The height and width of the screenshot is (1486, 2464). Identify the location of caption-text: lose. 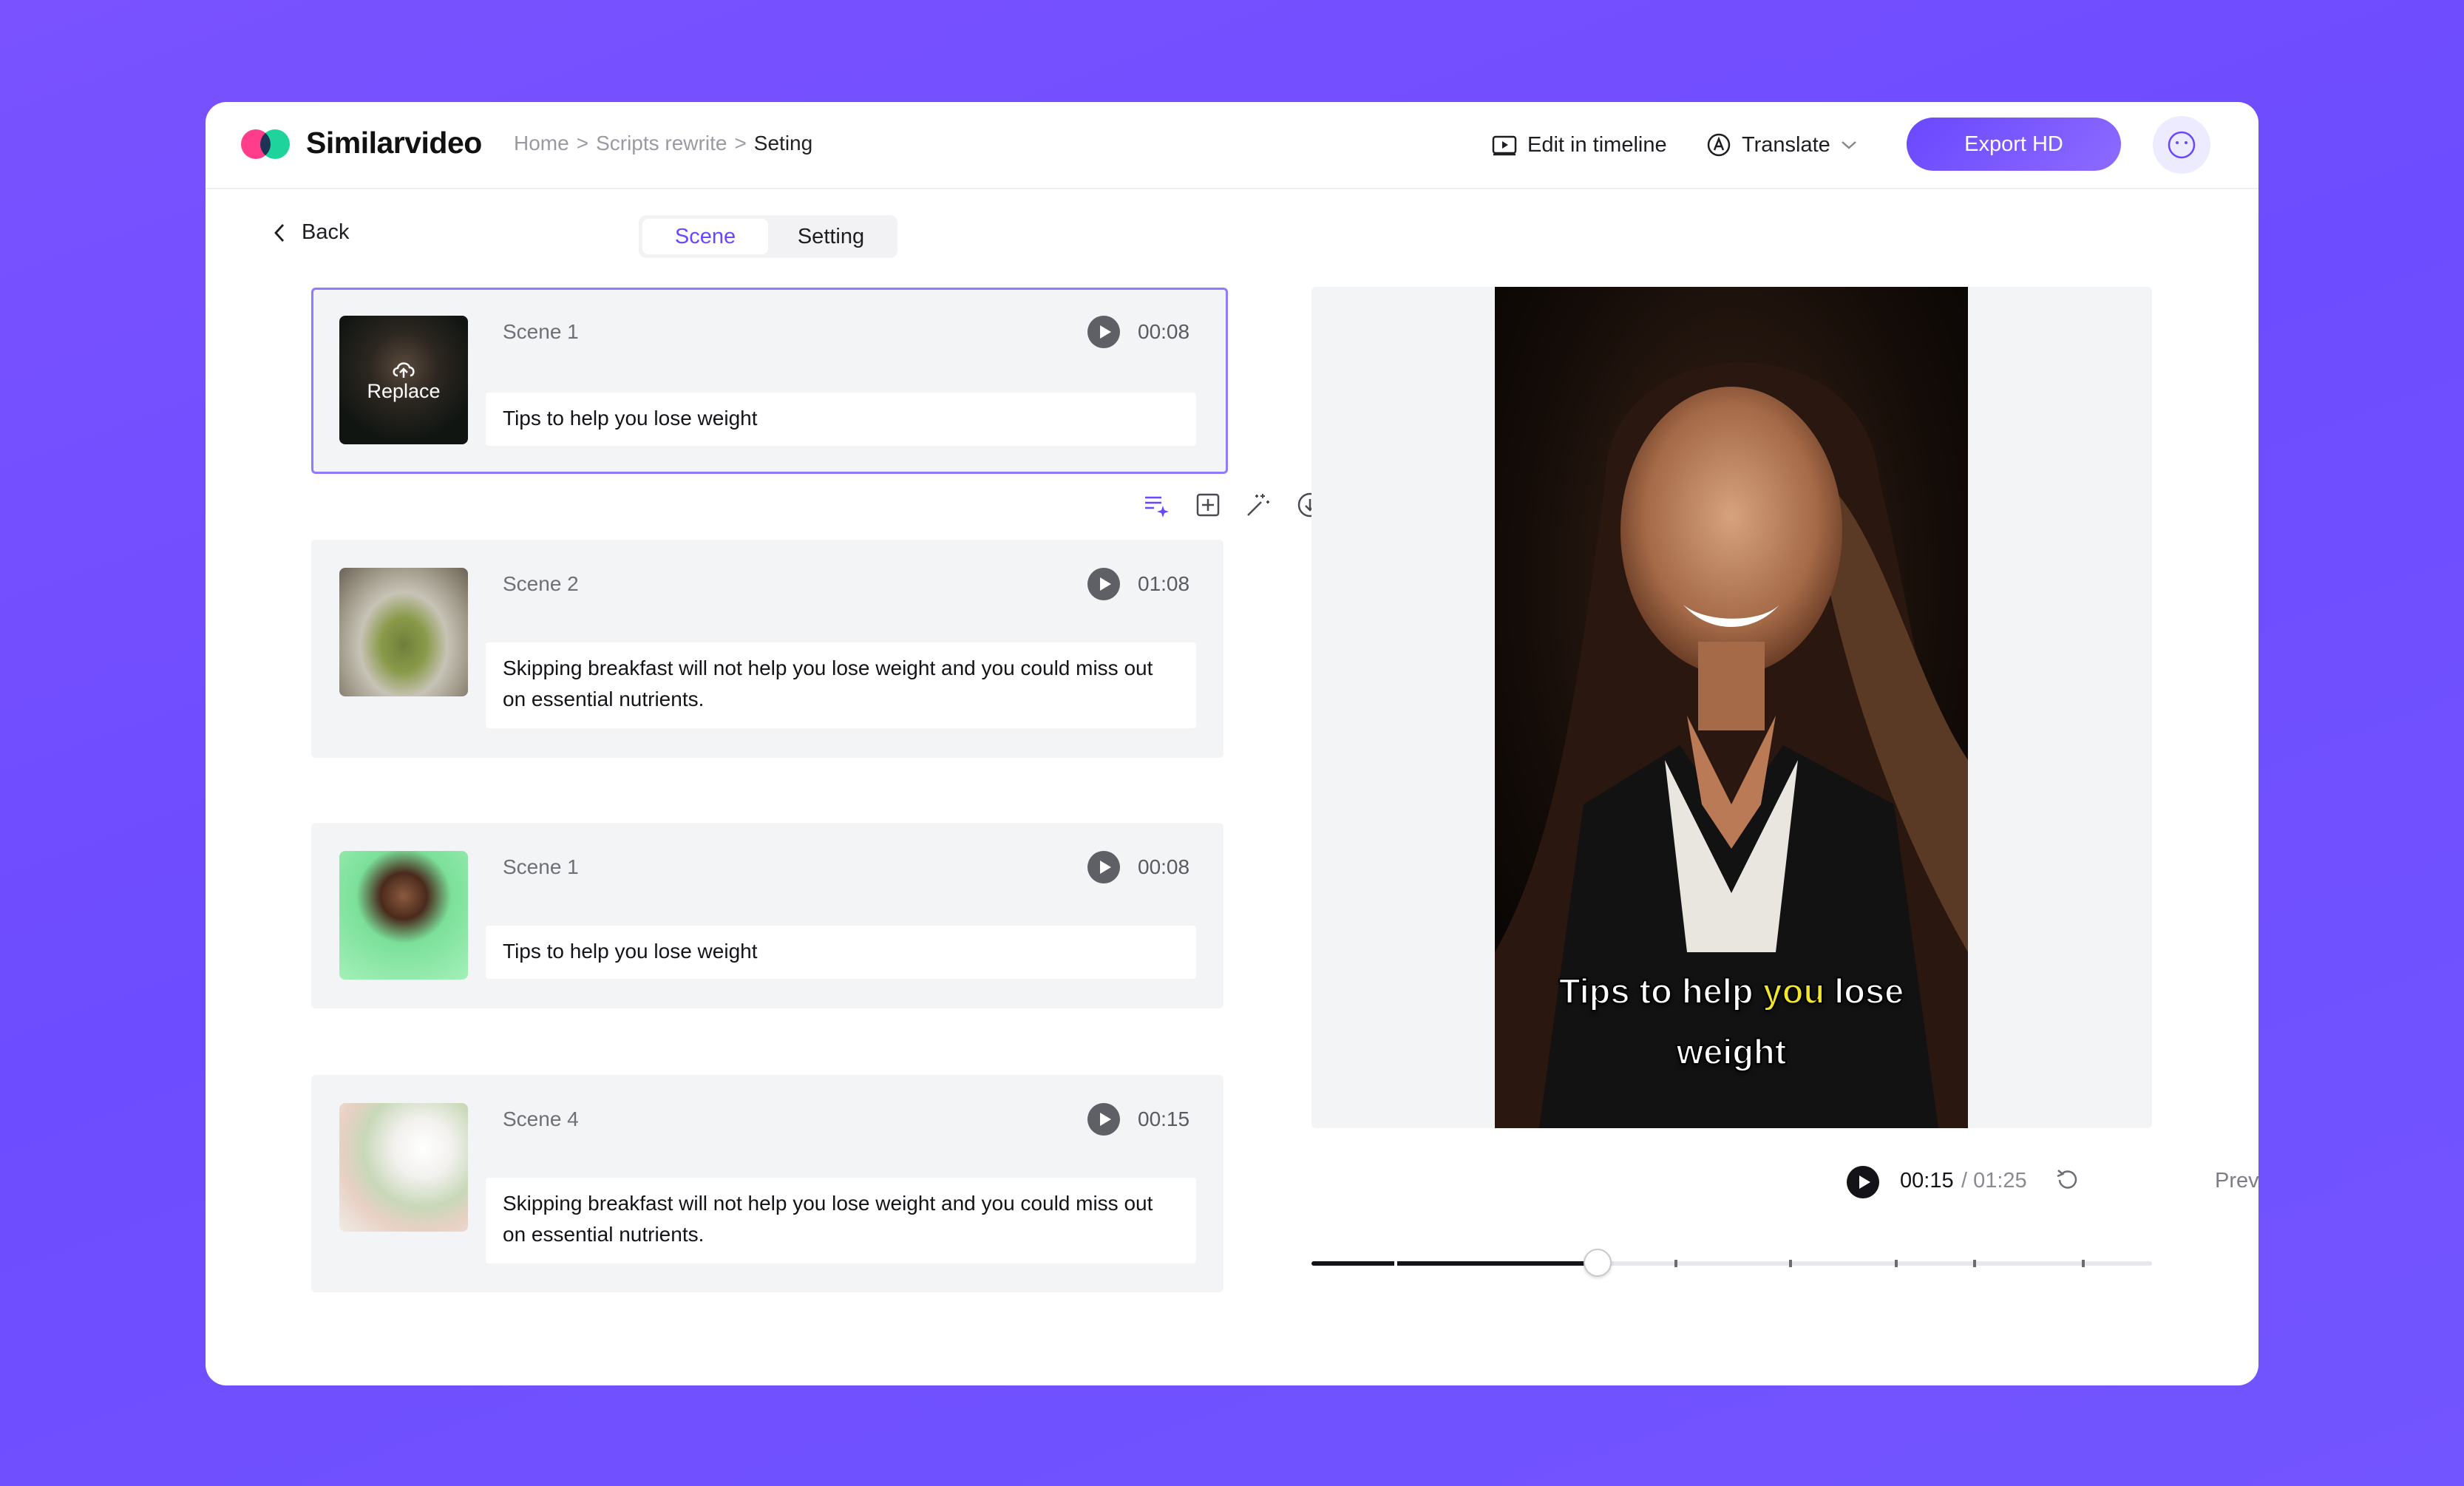
(1864, 991).